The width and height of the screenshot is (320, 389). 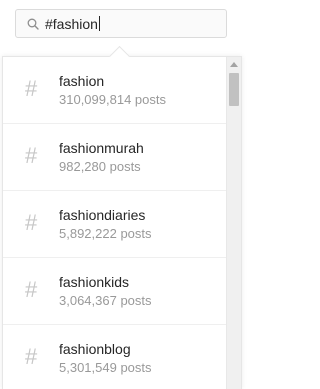 What do you see at coordinates (72, 24) in the screenshot?
I see `search-query-text: #fashion` at bounding box center [72, 24].